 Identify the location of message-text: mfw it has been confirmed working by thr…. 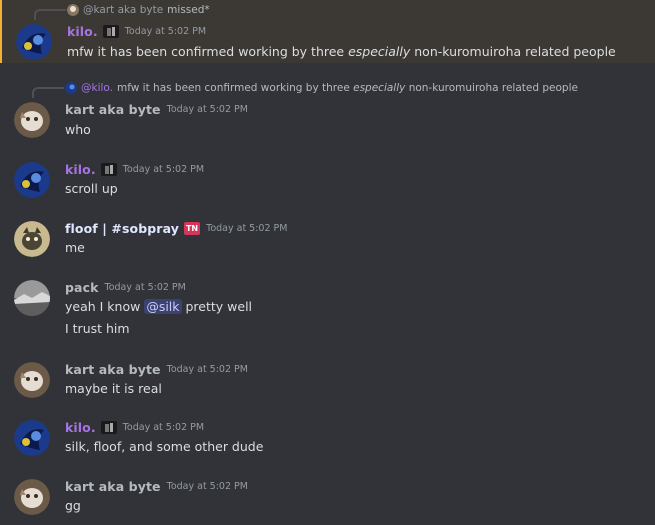
(341, 51).